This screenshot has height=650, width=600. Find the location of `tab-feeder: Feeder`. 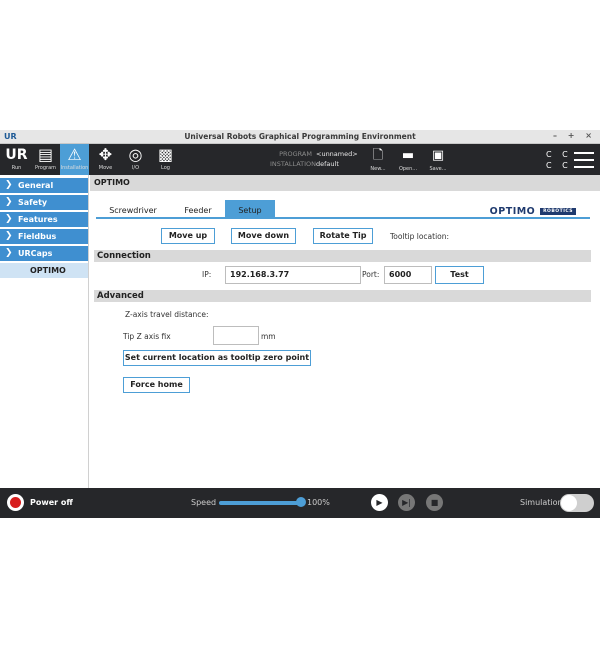

tab-feeder: Feeder is located at coordinates (198, 209).